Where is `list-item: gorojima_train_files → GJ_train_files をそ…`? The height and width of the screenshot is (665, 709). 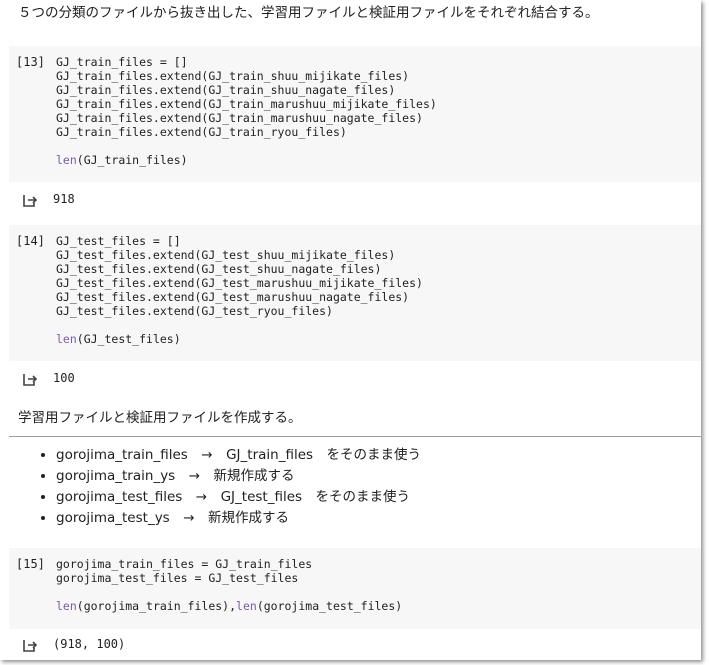 list-item: gorojima_train_files → GJ_train_files をそ… is located at coordinates (238, 455).